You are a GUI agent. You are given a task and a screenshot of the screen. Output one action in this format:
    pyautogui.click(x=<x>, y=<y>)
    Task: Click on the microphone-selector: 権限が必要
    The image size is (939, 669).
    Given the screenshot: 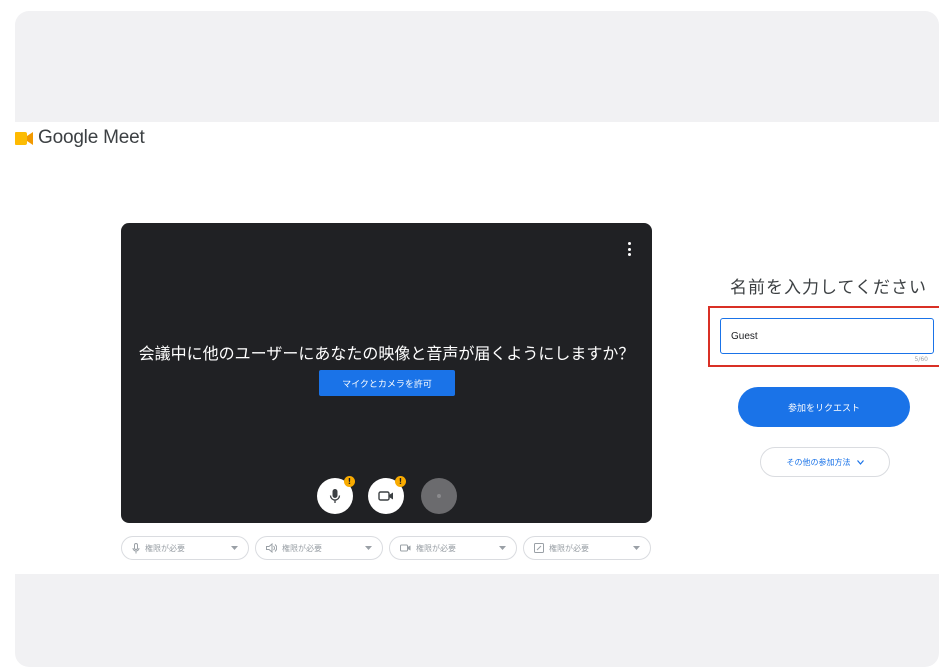 What is the action you would take?
    pyautogui.click(x=185, y=548)
    